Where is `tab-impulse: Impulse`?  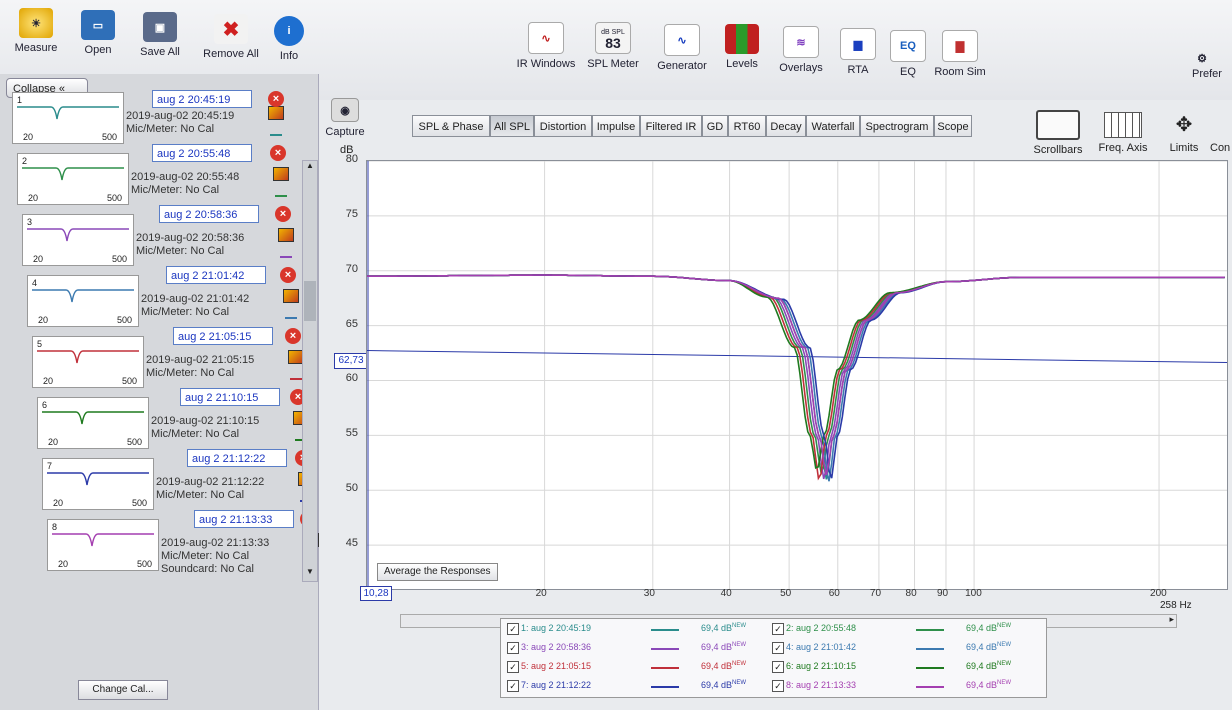 tab-impulse: Impulse is located at coordinates (616, 126).